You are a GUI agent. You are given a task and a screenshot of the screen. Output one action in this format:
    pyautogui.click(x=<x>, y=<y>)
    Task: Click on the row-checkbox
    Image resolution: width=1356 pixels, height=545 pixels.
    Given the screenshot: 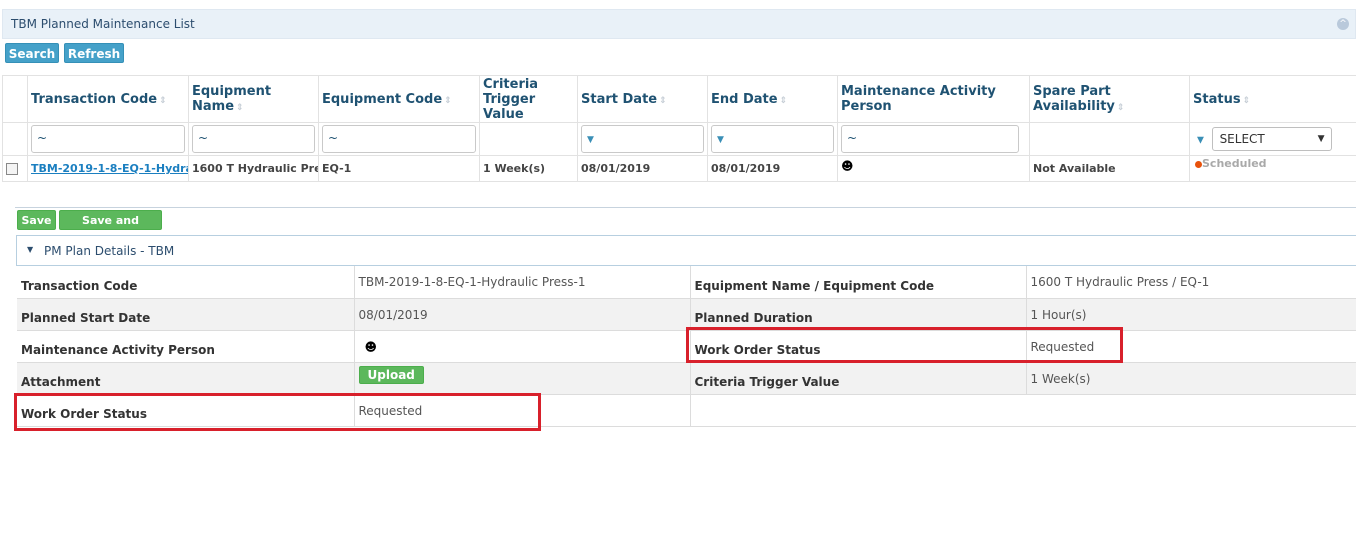 What is the action you would take?
    pyautogui.click(x=12, y=169)
    